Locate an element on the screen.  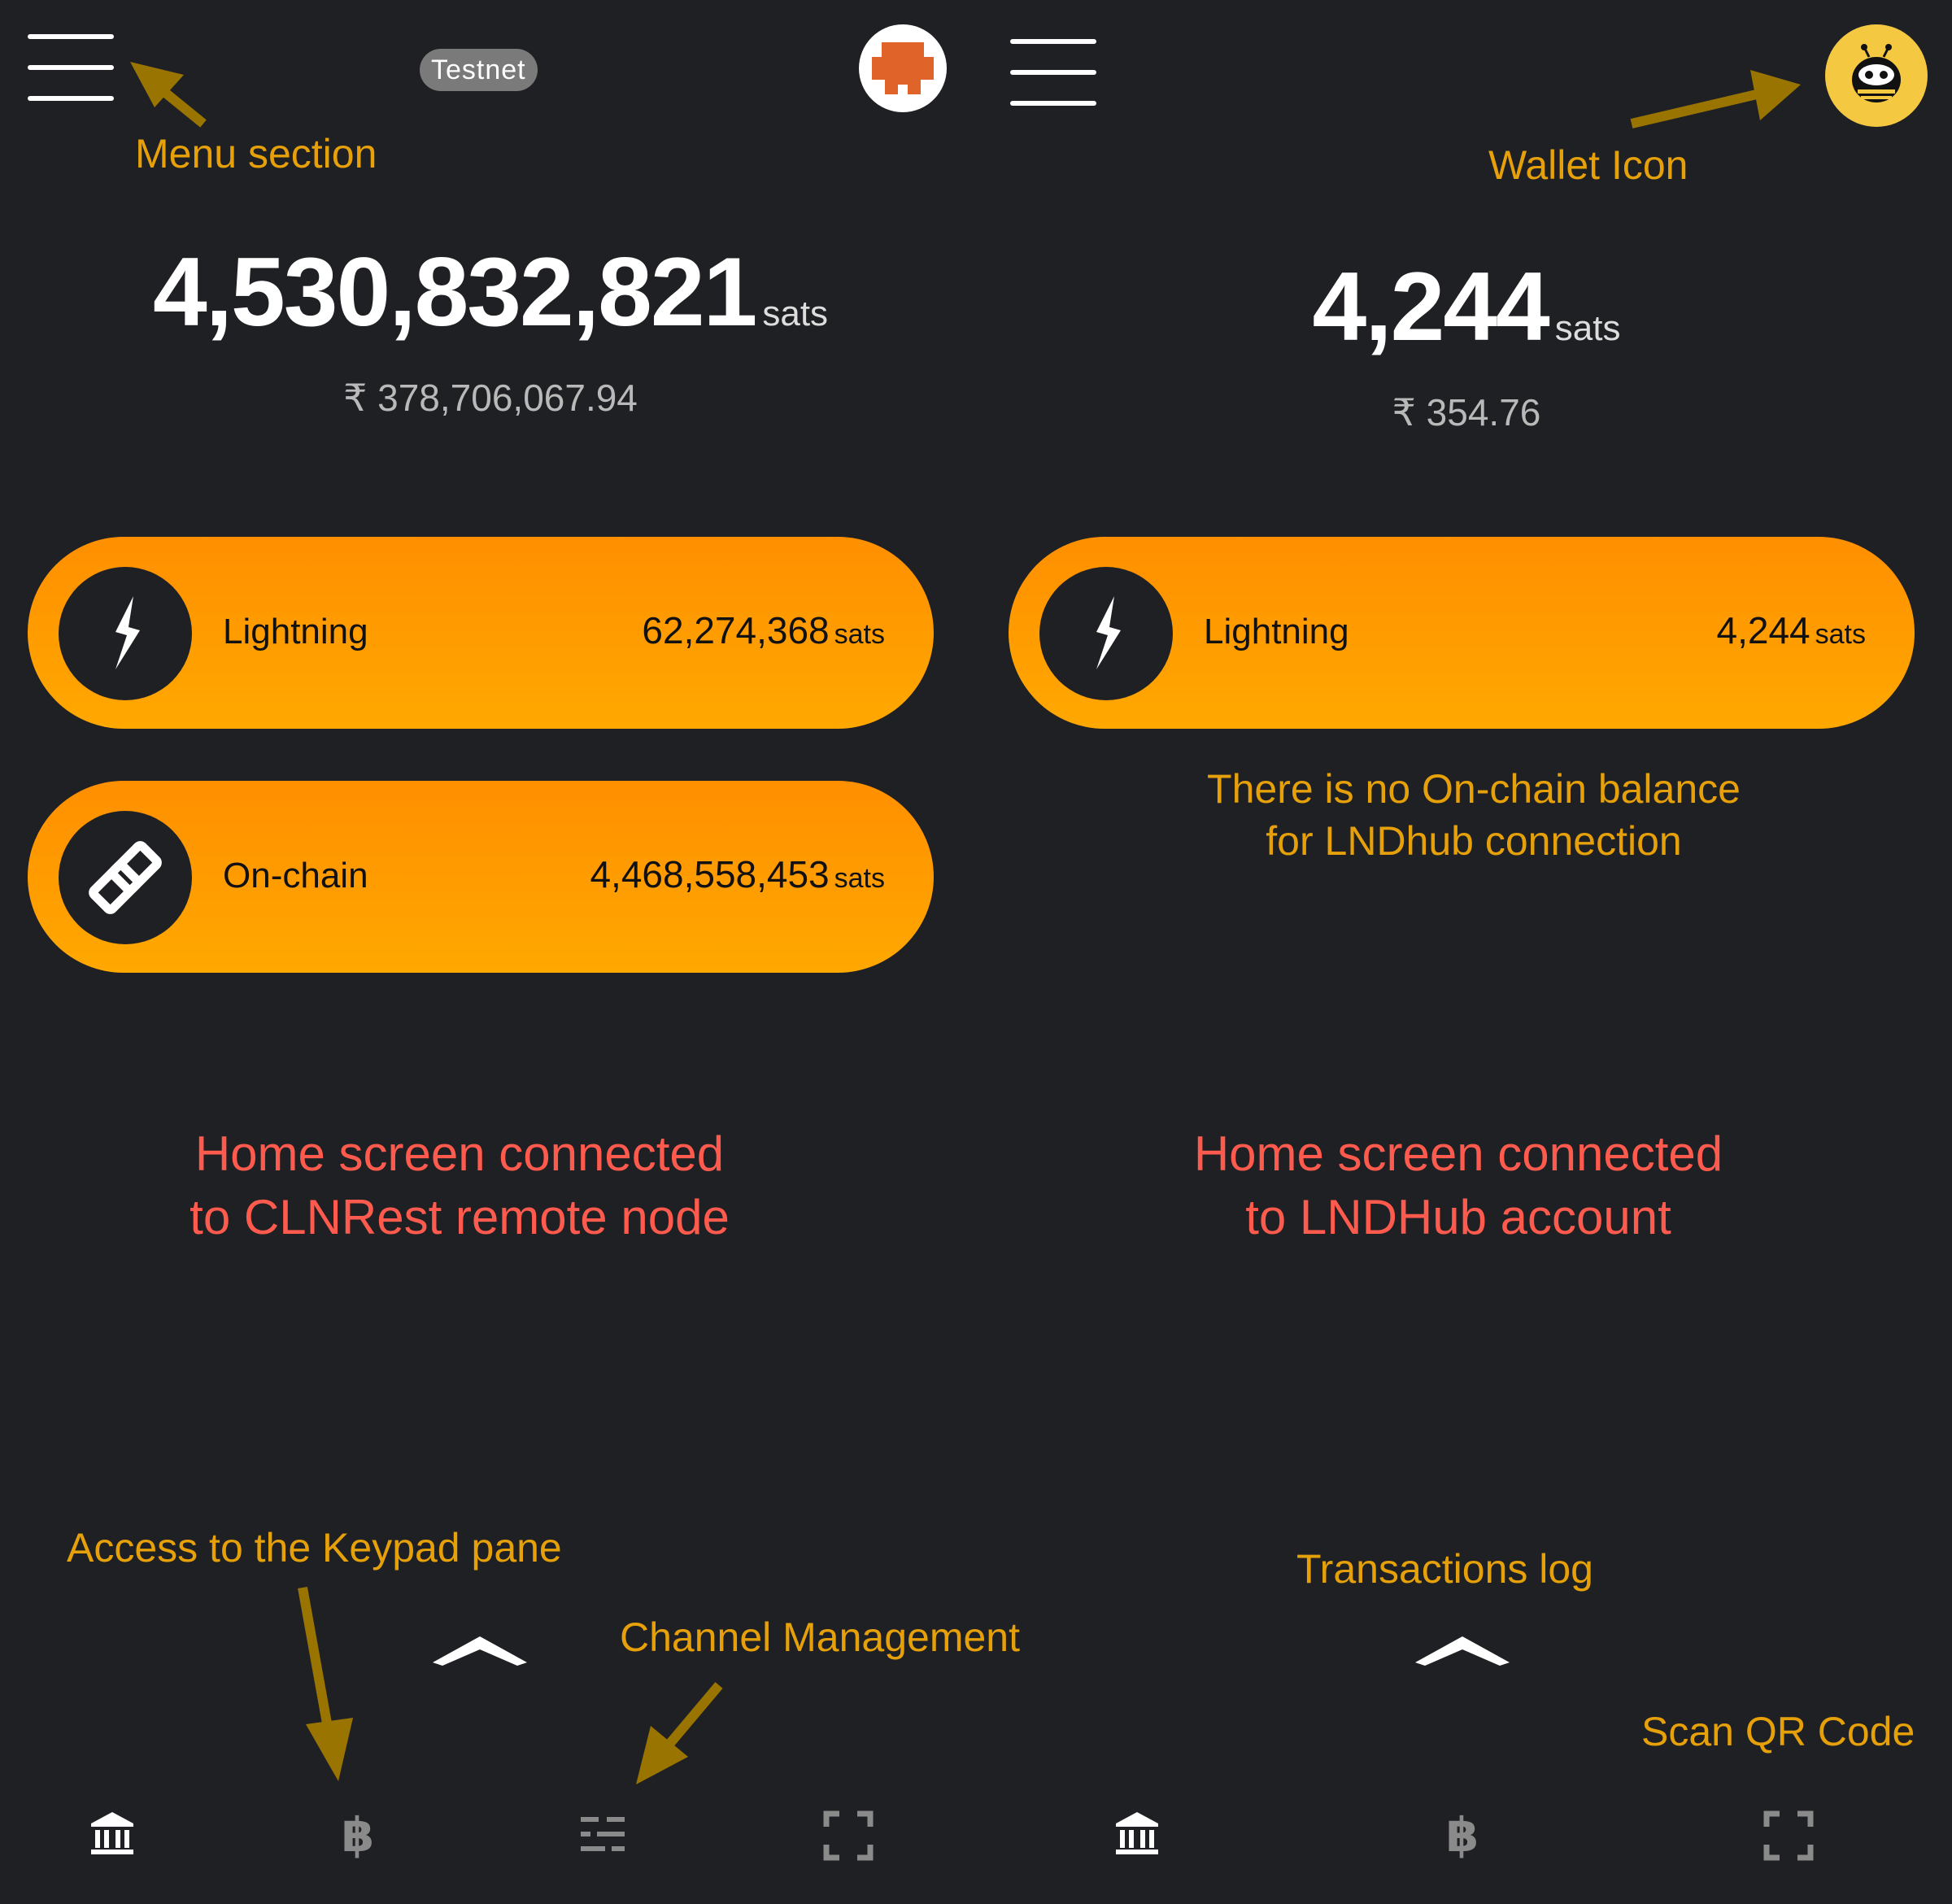
onchain-label: On-chain is located at coordinates (296, 876).